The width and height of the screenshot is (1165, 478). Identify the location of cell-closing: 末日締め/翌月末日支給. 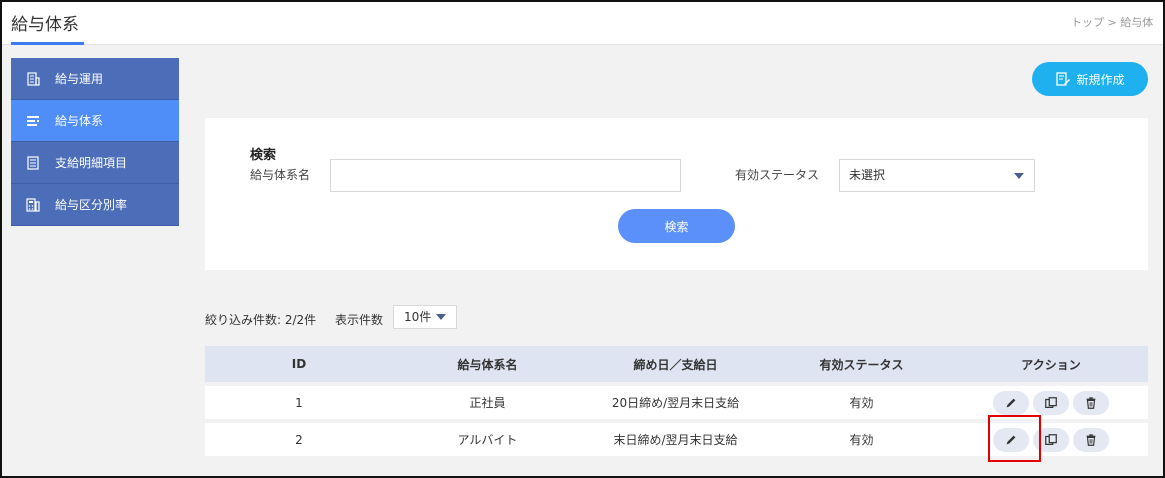
(675, 440).